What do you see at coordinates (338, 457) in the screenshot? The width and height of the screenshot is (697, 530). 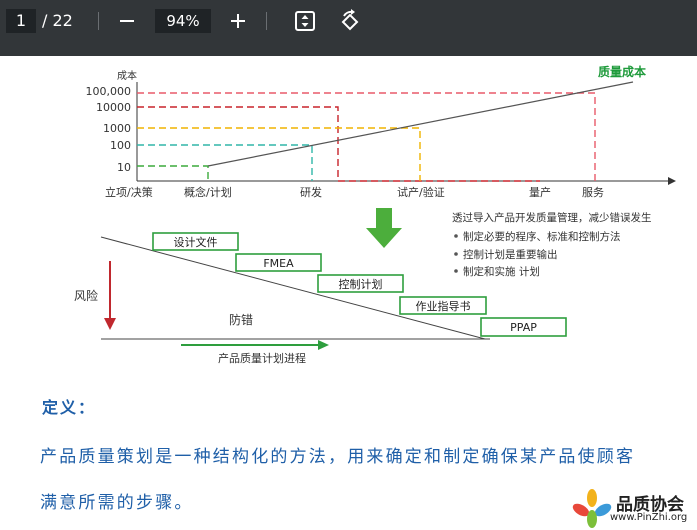 I see `definition-text-line: 产品质量策划是一种结构化的方法，用来确定和制定确保某产品使顾客` at bounding box center [338, 457].